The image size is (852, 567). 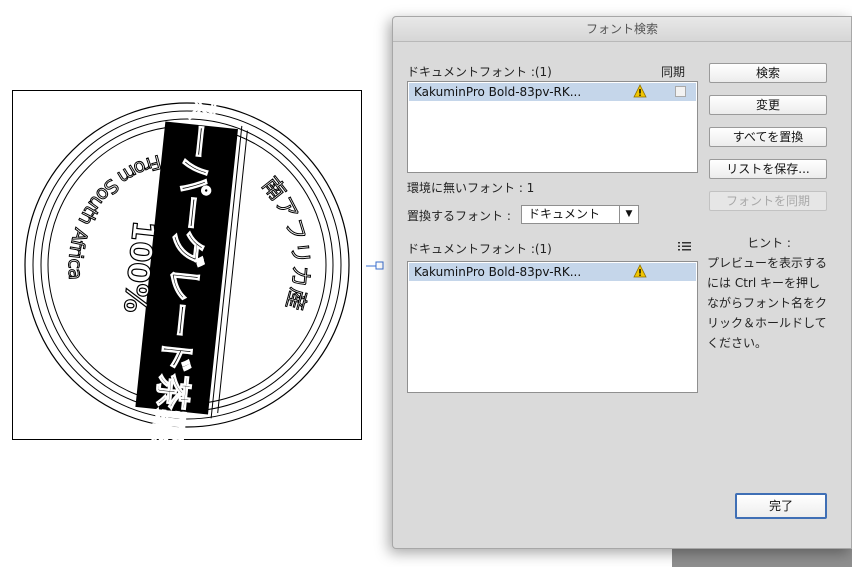 What do you see at coordinates (768, 73) in the screenshot?
I see `find-button: 検索` at bounding box center [768, 73].